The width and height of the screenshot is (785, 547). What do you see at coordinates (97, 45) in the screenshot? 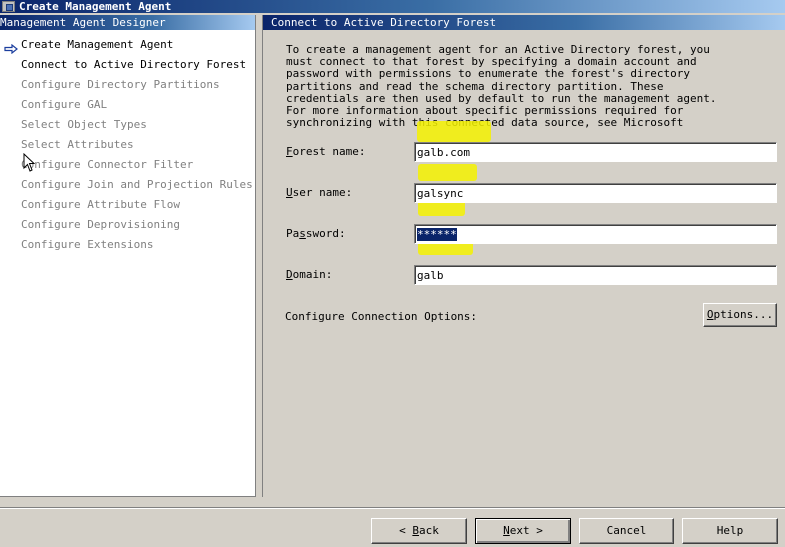
I see `step-create-management-agent: Create Management Agent` at bounding box center [97, 45].